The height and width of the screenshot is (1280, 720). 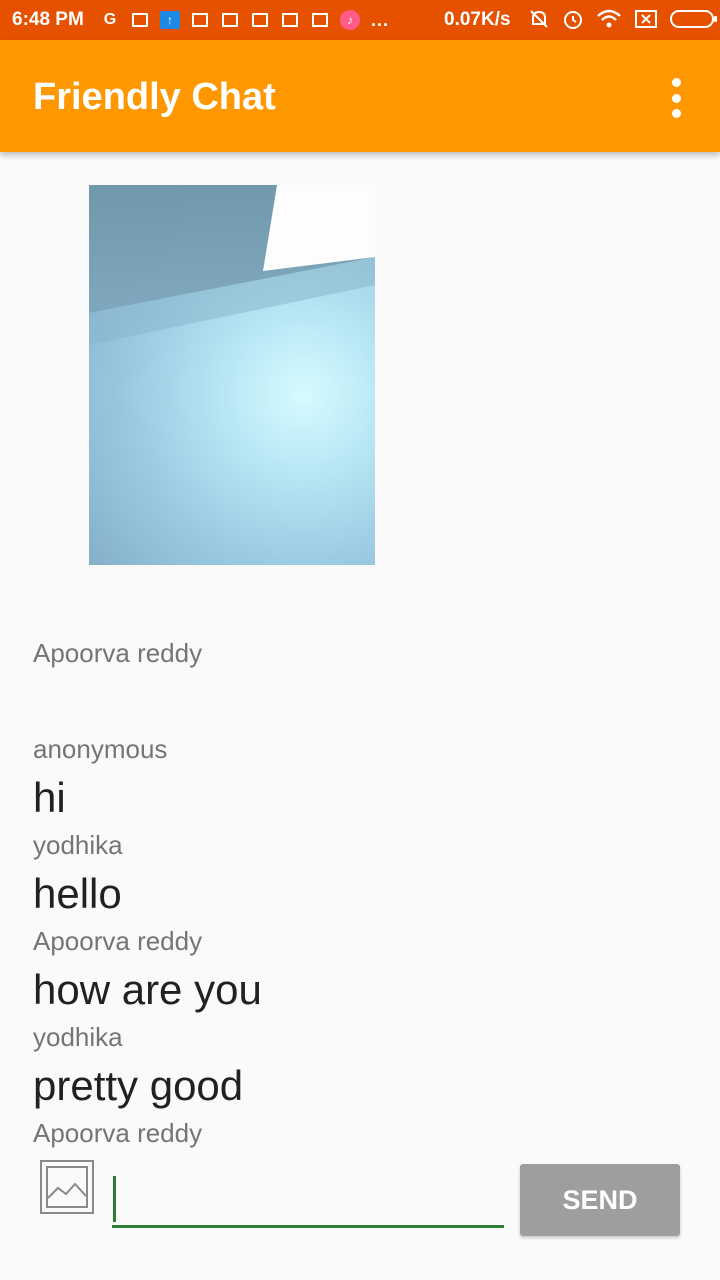 What do you see at coordinates (308, 1200) in the screenshot?
I see `message-input` at bounding box center [308, 1200].